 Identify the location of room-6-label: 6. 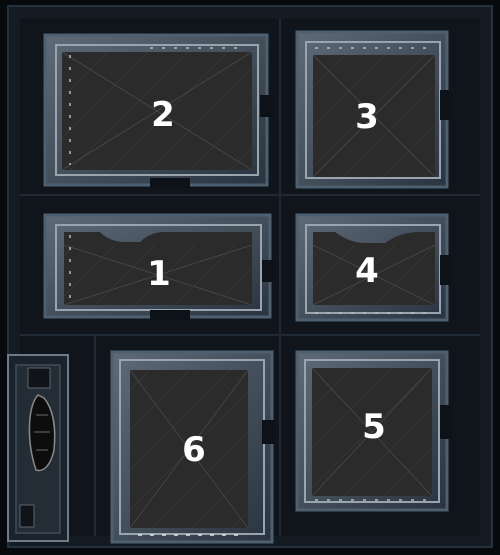
(194, 450).